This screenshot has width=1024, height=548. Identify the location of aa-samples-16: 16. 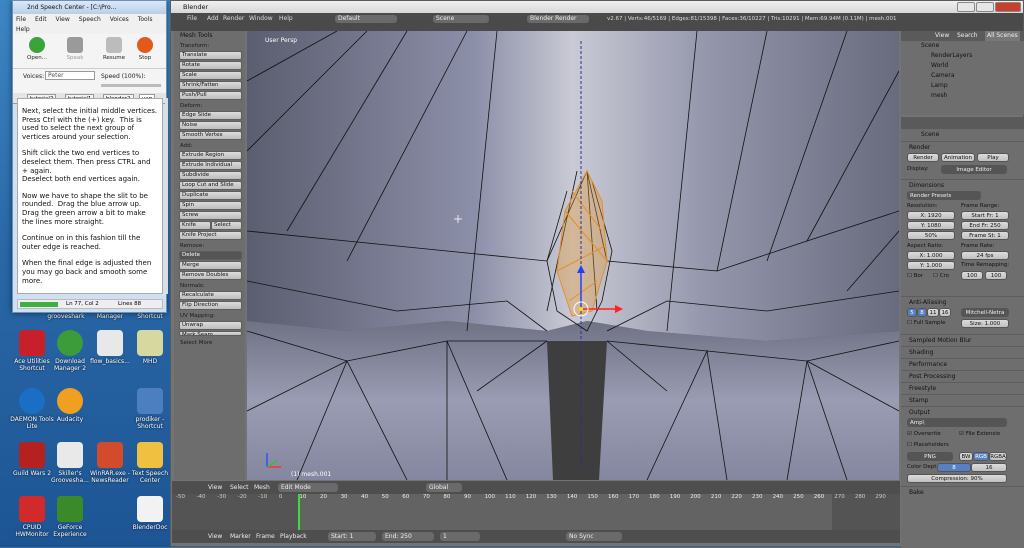
(945, 312).